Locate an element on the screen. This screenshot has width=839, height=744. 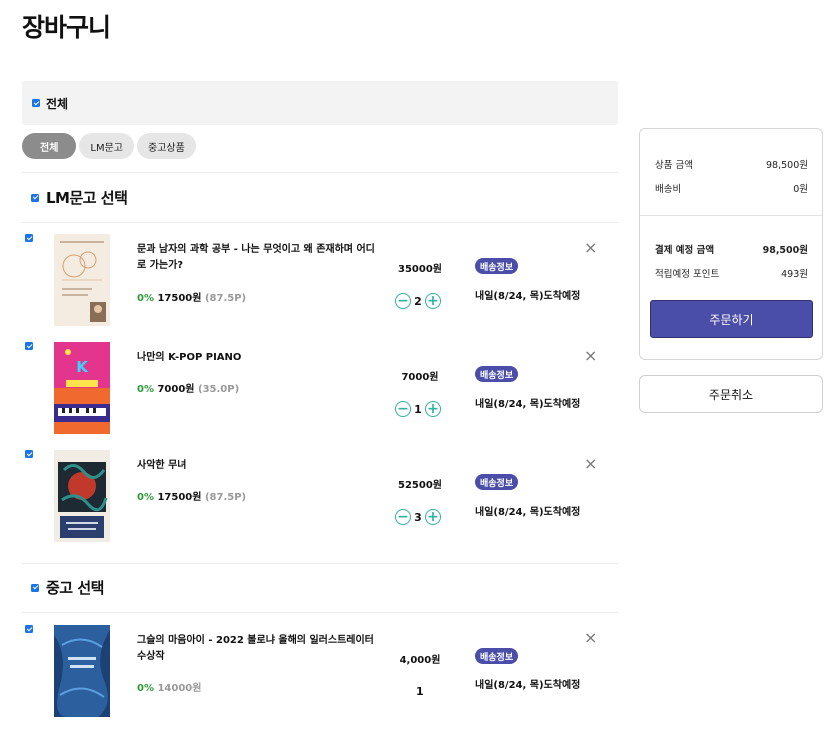
quantity-value: 2 is located at coordinates (418, 301).